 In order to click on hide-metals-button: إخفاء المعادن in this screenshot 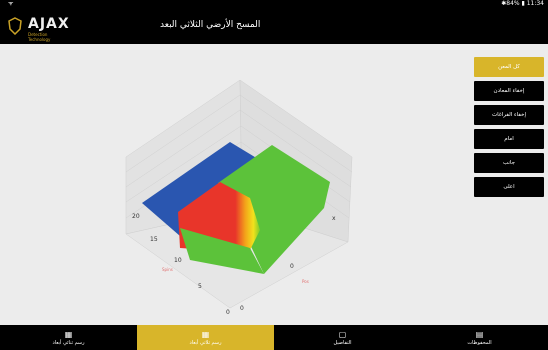, I will do `click(509, 91)`.